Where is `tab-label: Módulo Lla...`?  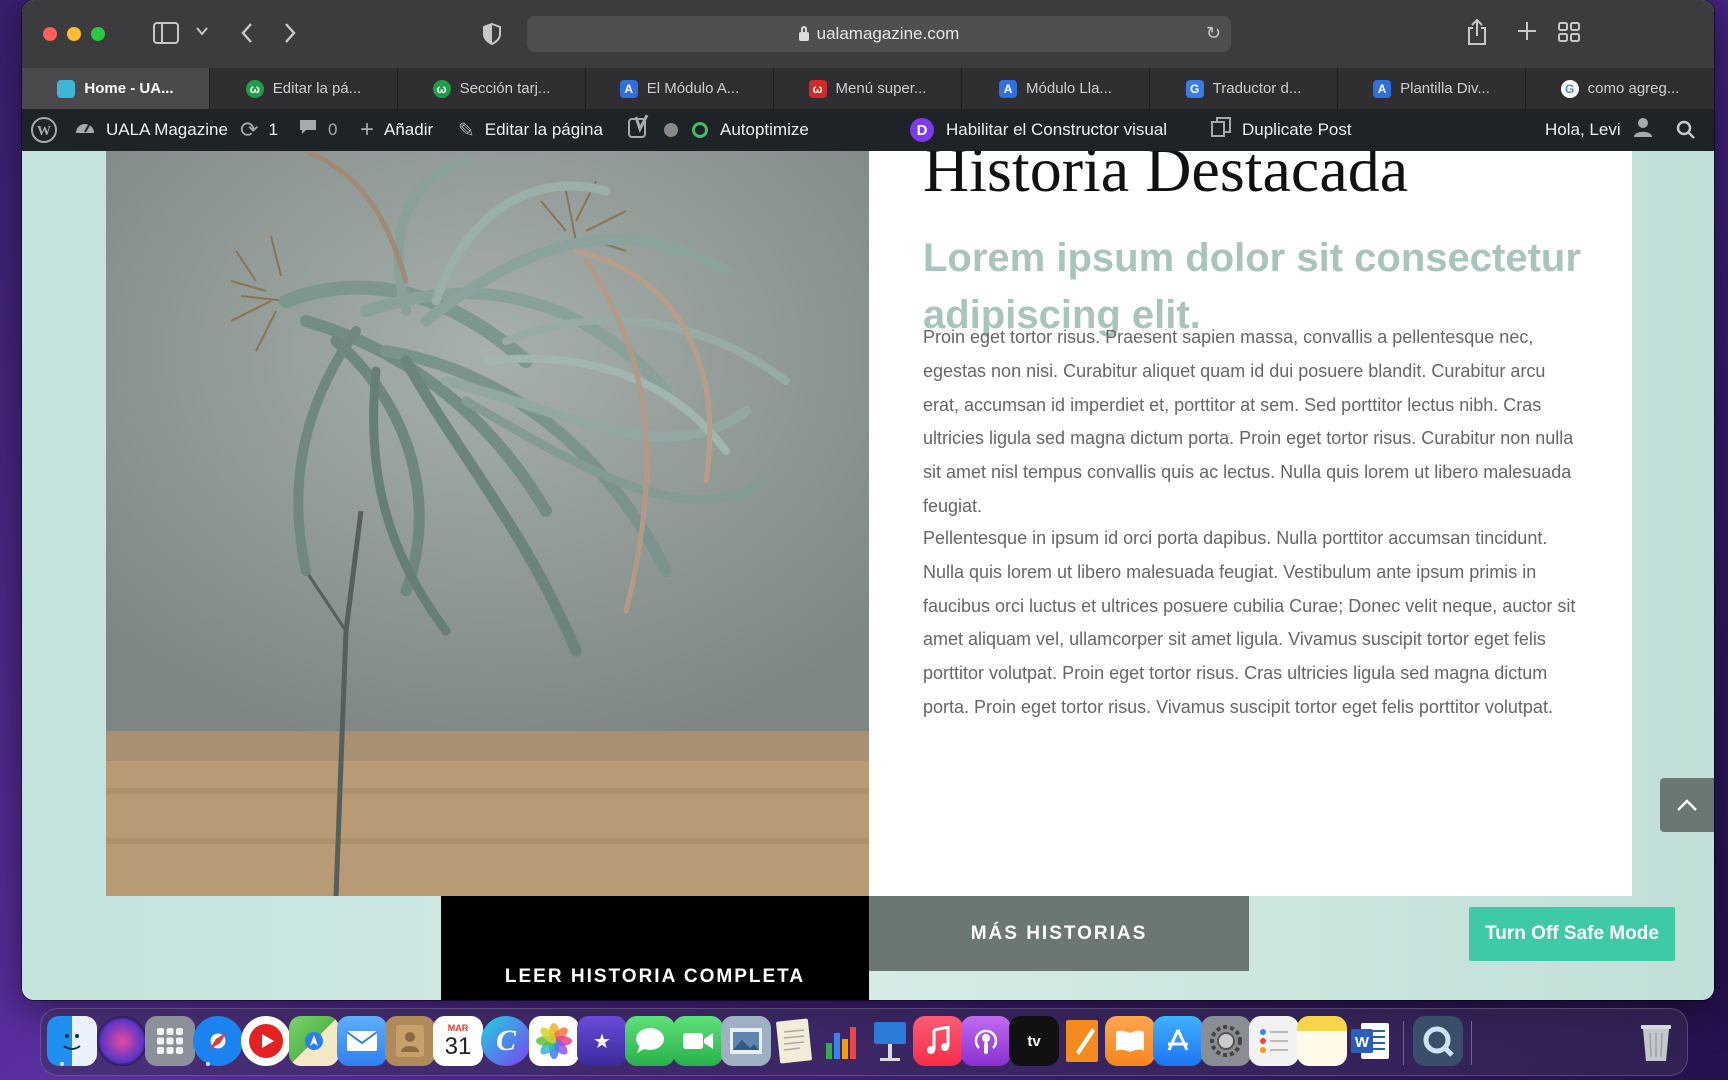 tab-label: Módulo Lla... is located at coordinates (1069, 88).